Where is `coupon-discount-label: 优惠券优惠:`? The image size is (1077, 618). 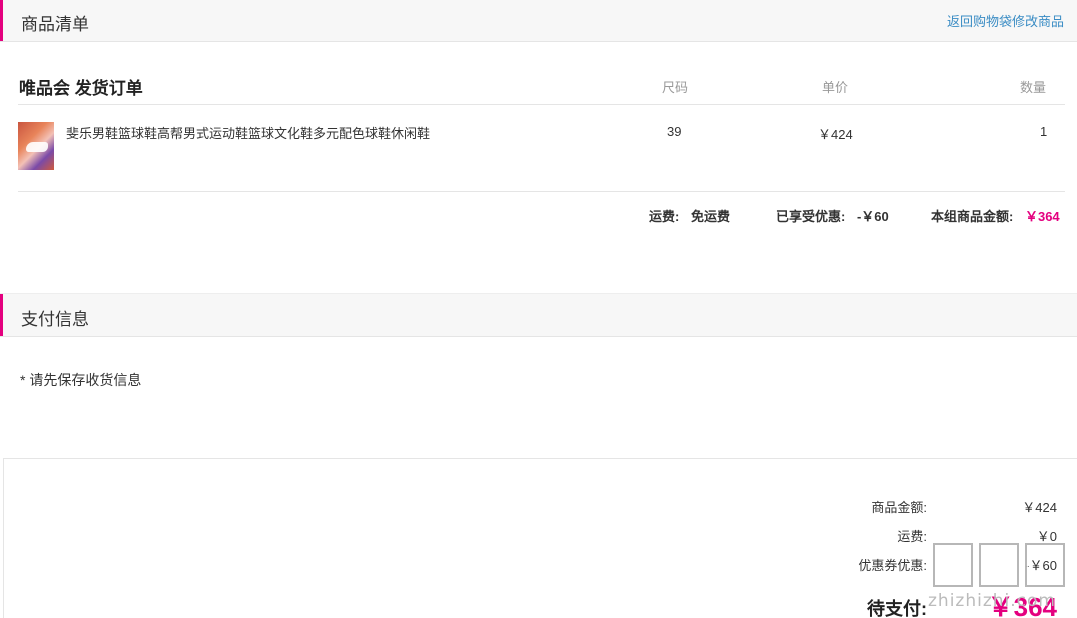
coupon-discount-label: 优惠券优惠: is located at coordinates (892, 565).